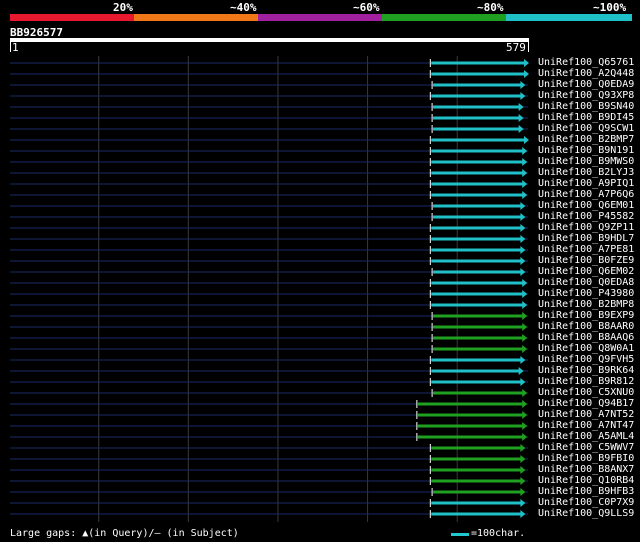  I want to click on hit-label: UniRef100_Q9SCW1, so click(586, 128).